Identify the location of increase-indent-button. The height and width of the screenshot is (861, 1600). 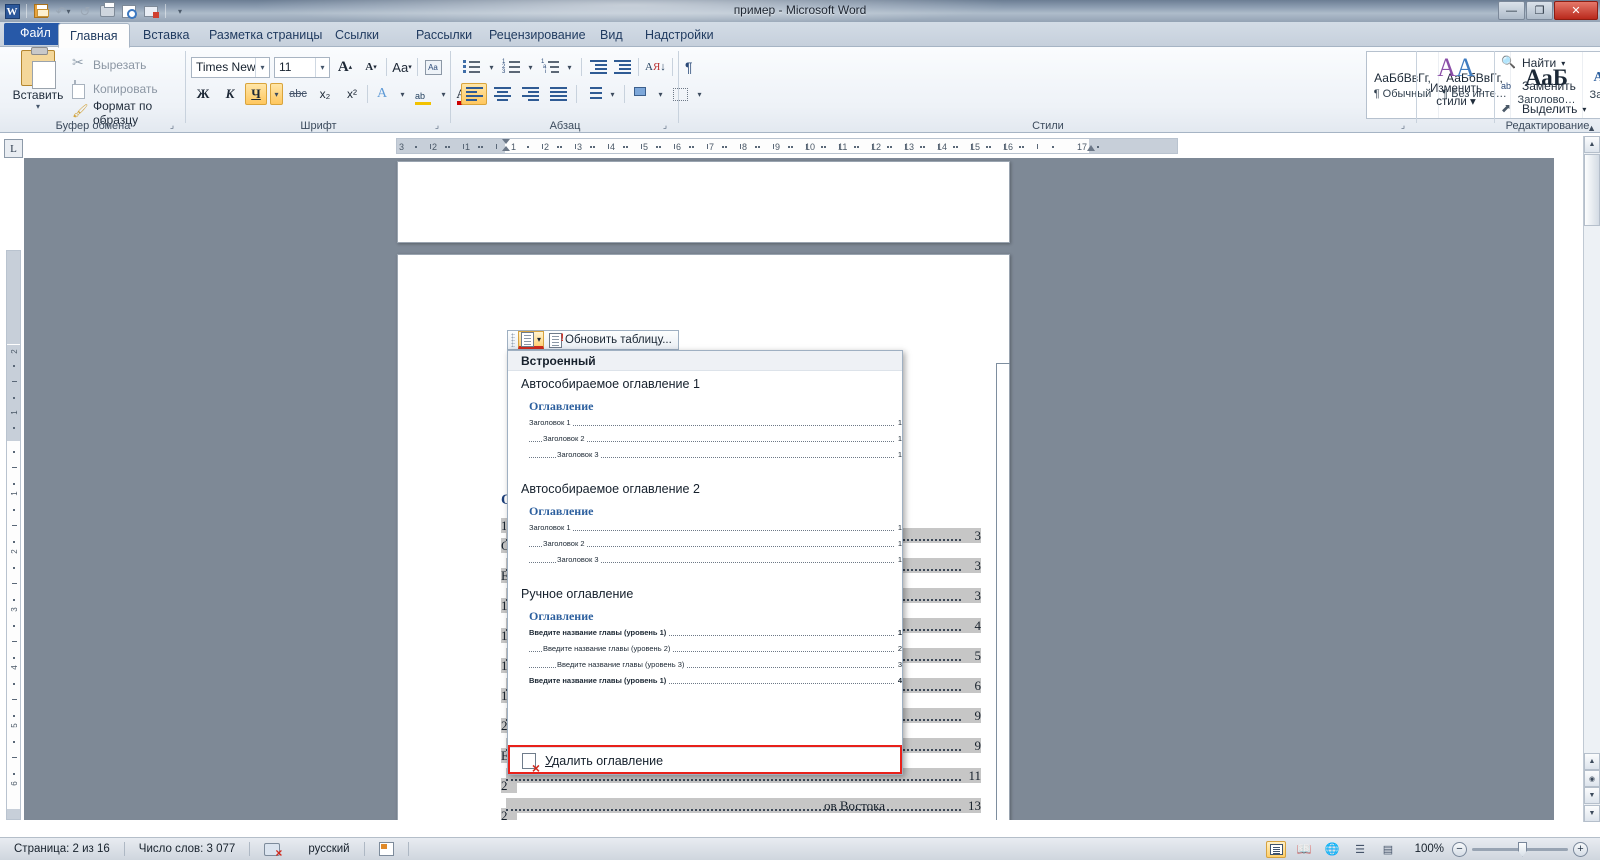
(622, 67).